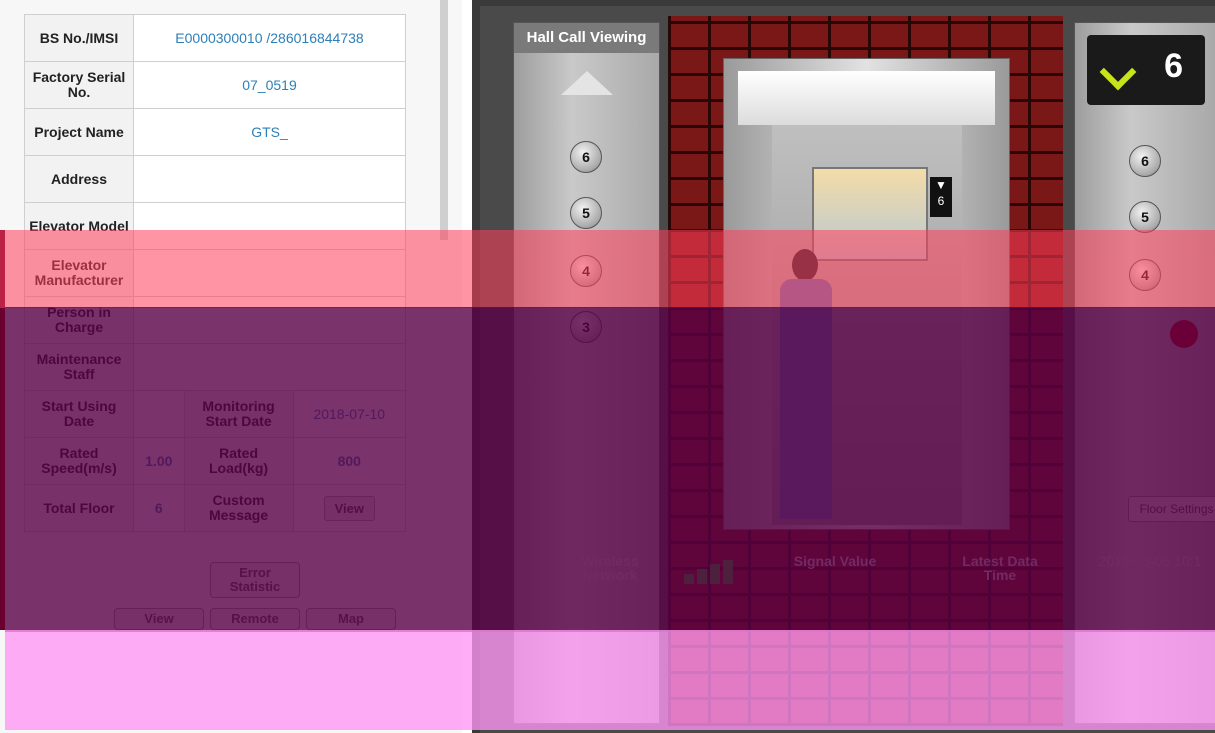  I want to click on signal-strength-icon, so click(709, 572).